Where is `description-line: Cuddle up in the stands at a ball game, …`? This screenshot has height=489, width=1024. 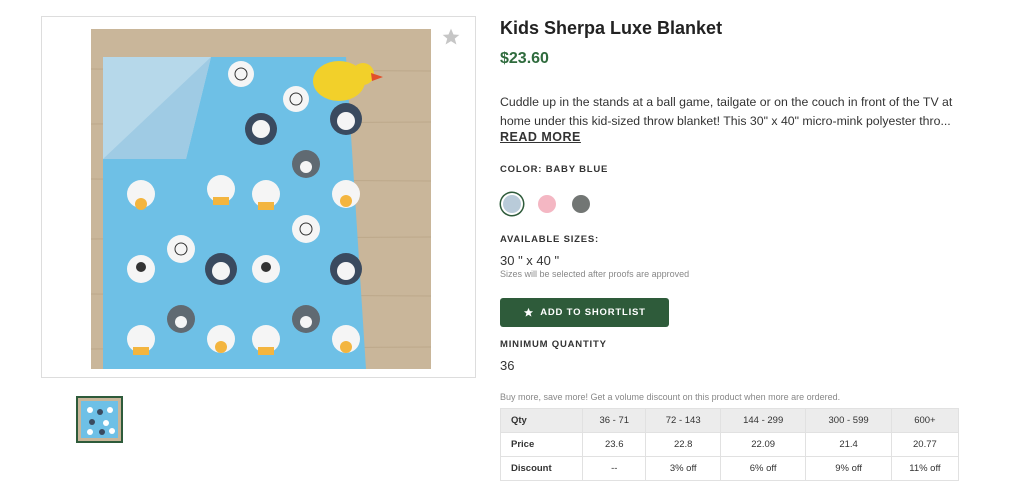 description-line: Cuddle up in the stands at a ball game, … is located at coordinates (726, 102).